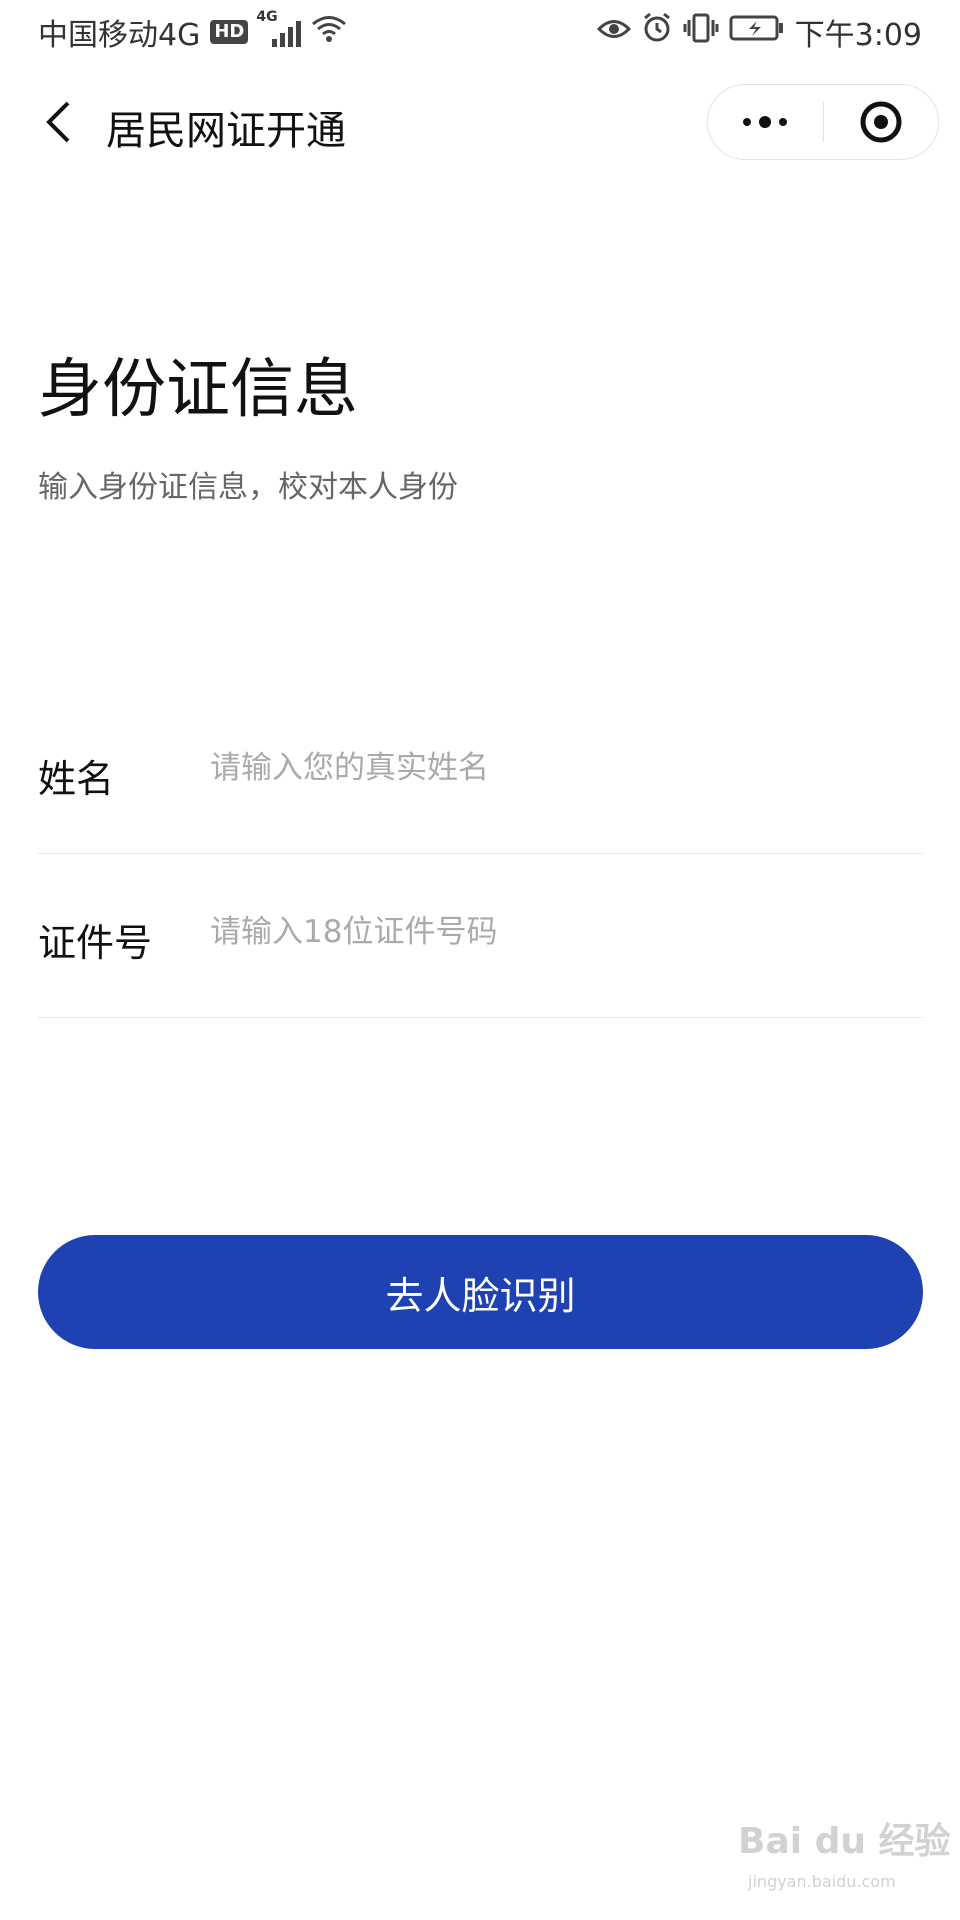 This screenshot has width=960, height=1920. Describe the element at coordinates (560, 932) in the screenshot. I see `id-number-input` at that location.